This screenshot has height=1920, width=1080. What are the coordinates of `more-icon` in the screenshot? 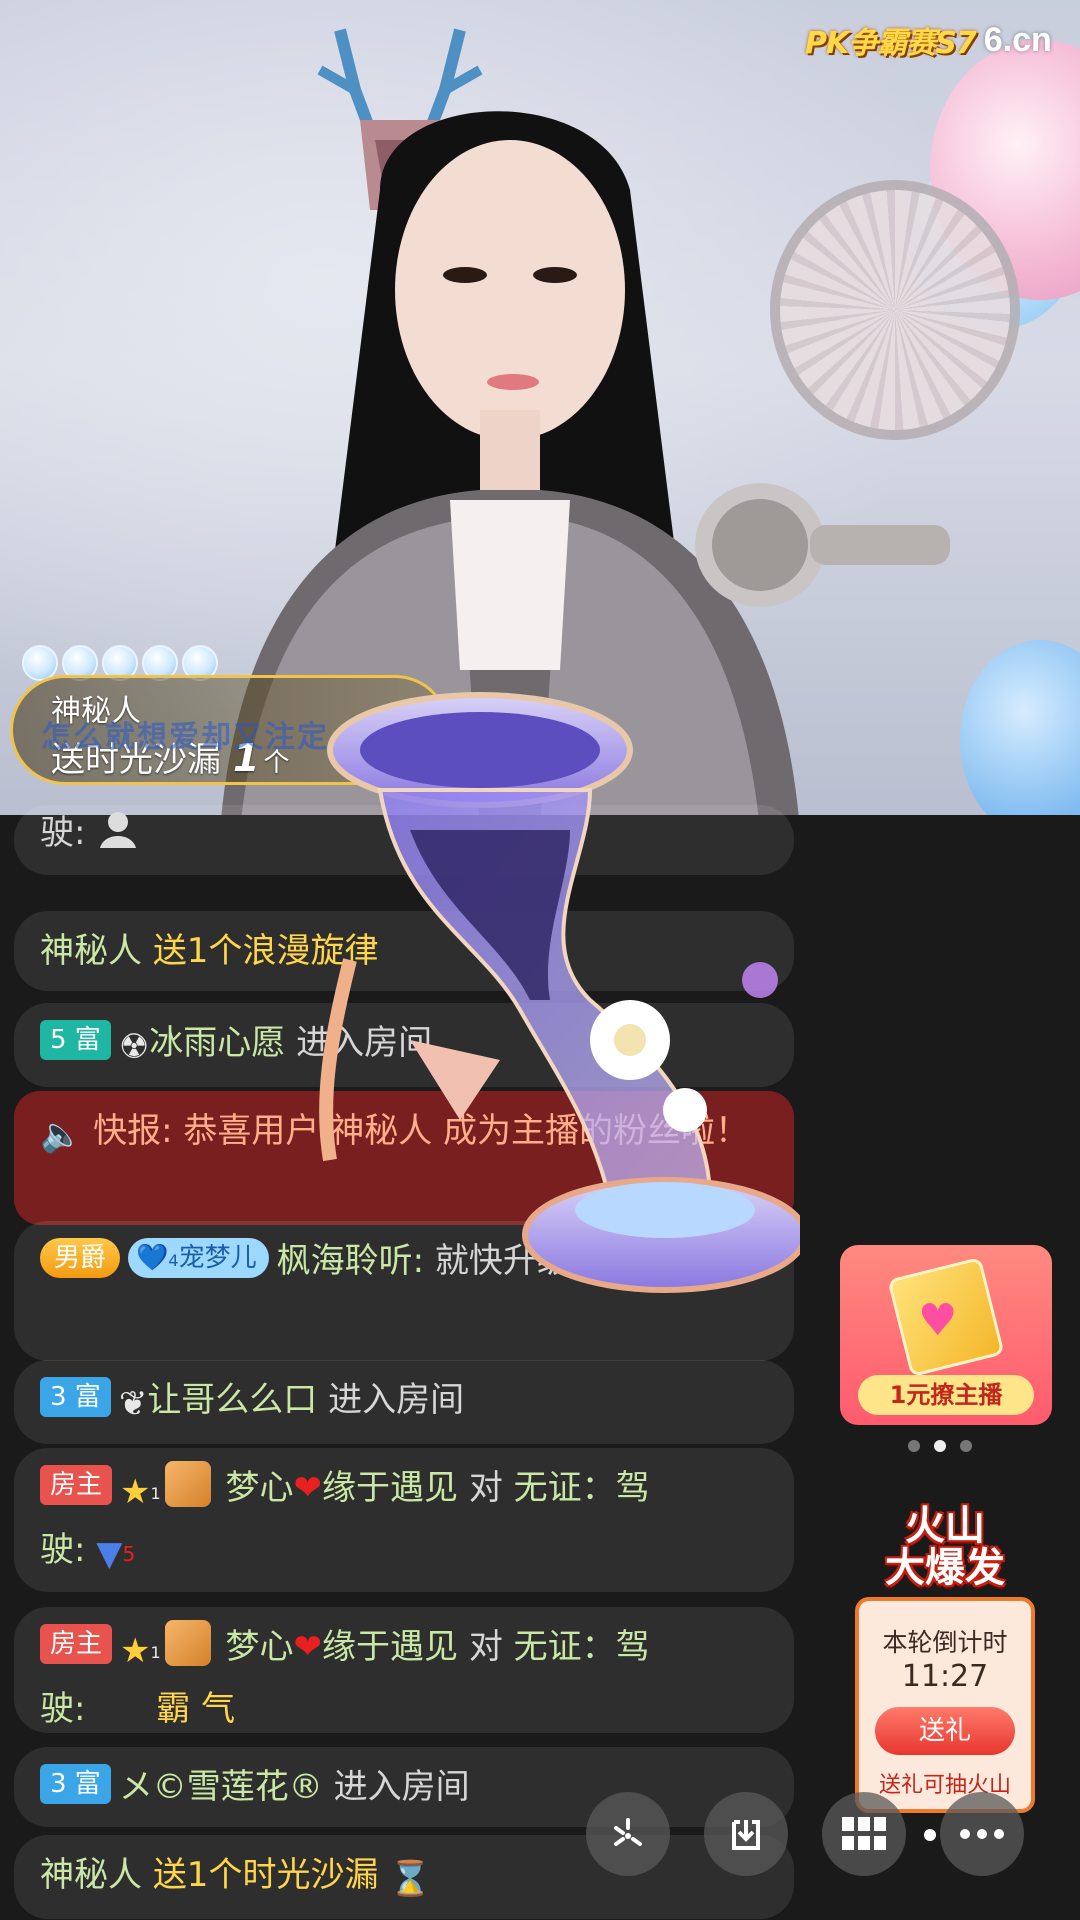 It's located at (982, 1834).